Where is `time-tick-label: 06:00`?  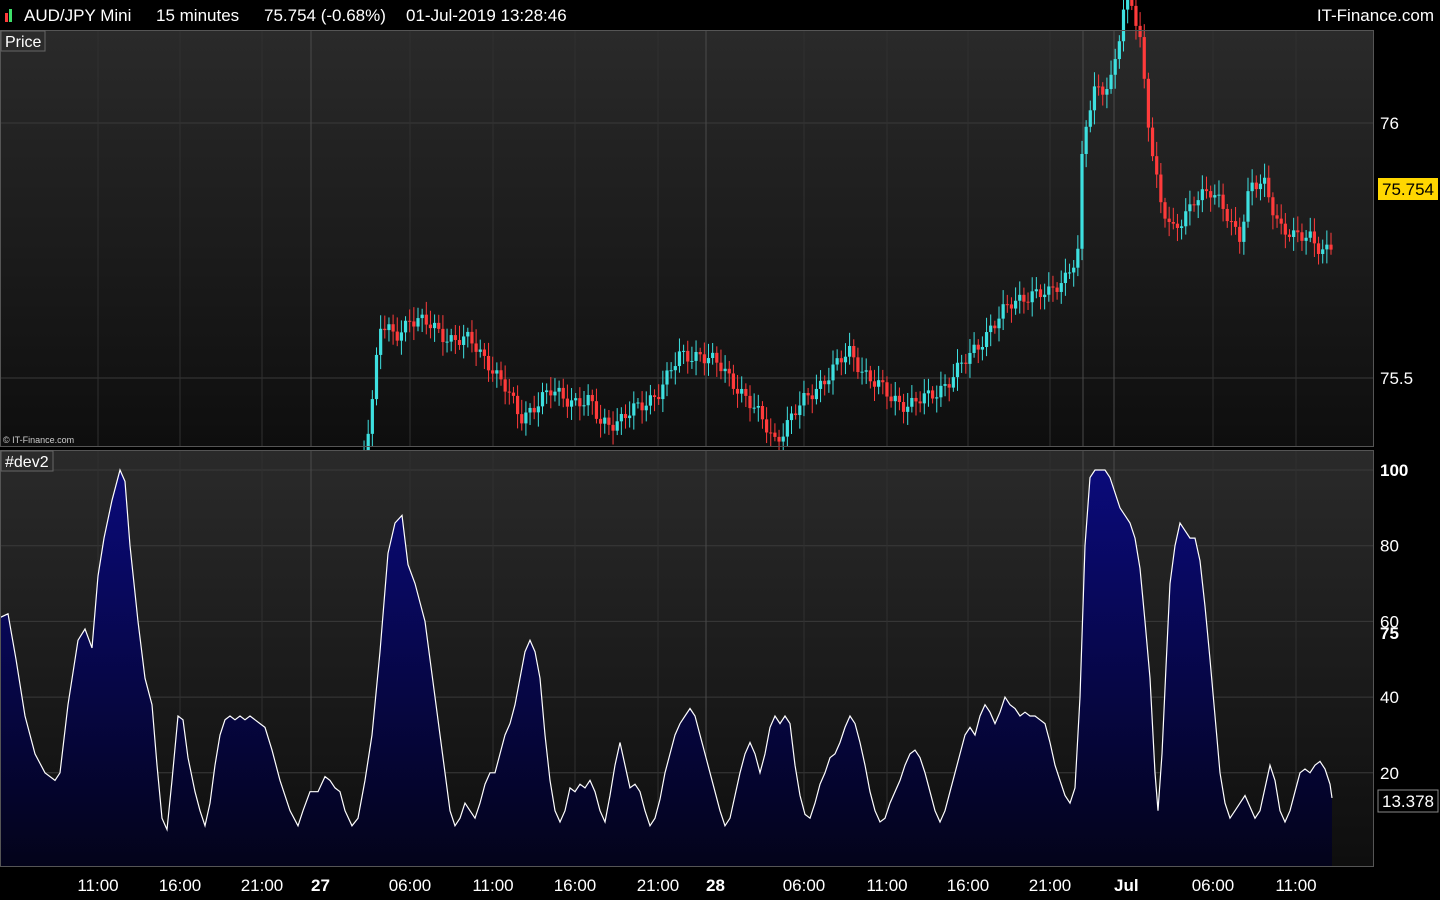 time-tick-label: 06:00 is located at coordinates (804, 885).